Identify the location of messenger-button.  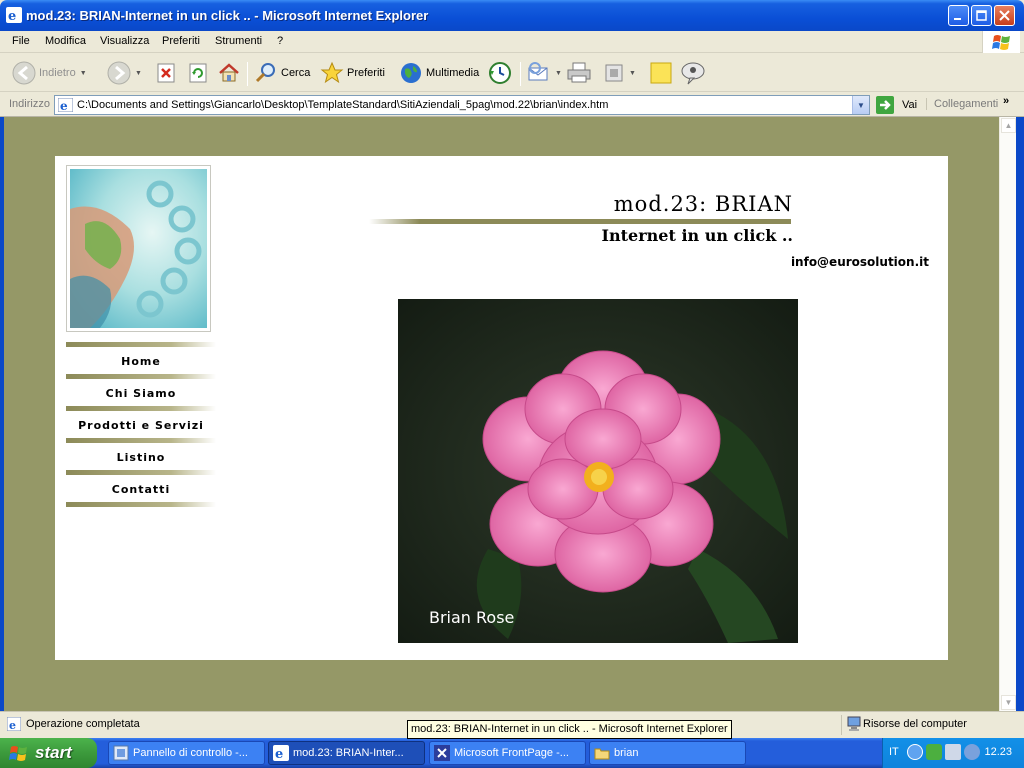
(693, 73).